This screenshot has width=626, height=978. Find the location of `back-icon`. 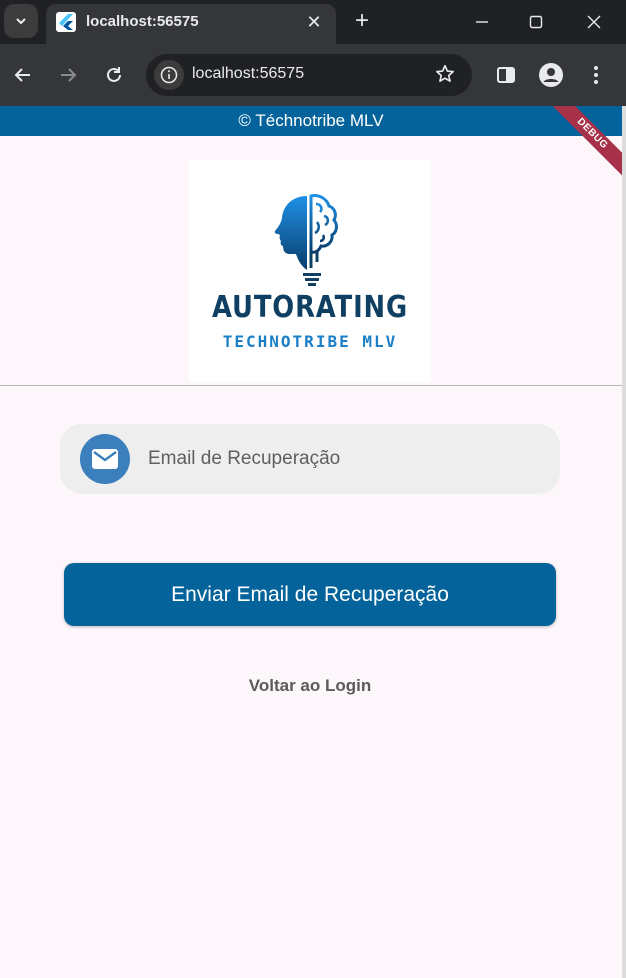

back-icon is located at coordinates (23, 75).